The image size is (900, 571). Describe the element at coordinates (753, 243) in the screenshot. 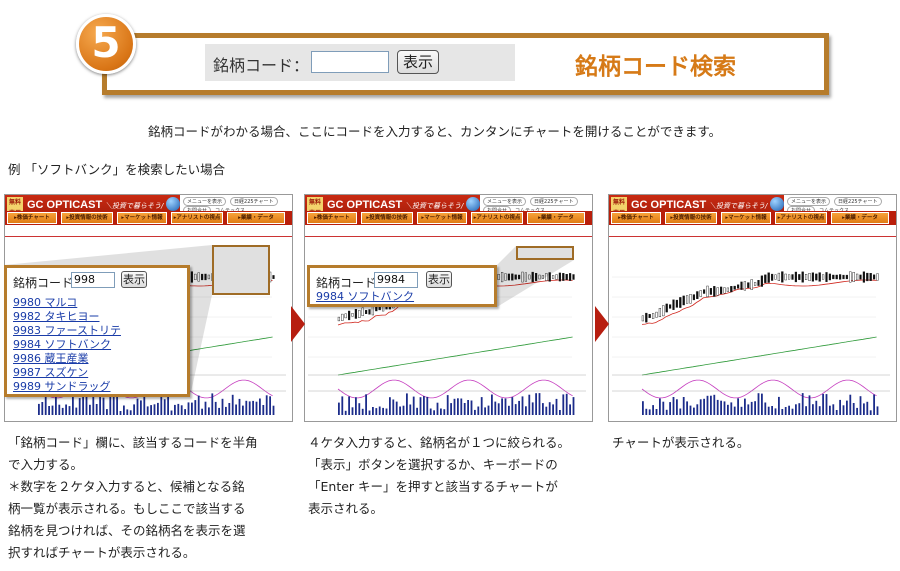

I see `chart-toolbar` at that location.